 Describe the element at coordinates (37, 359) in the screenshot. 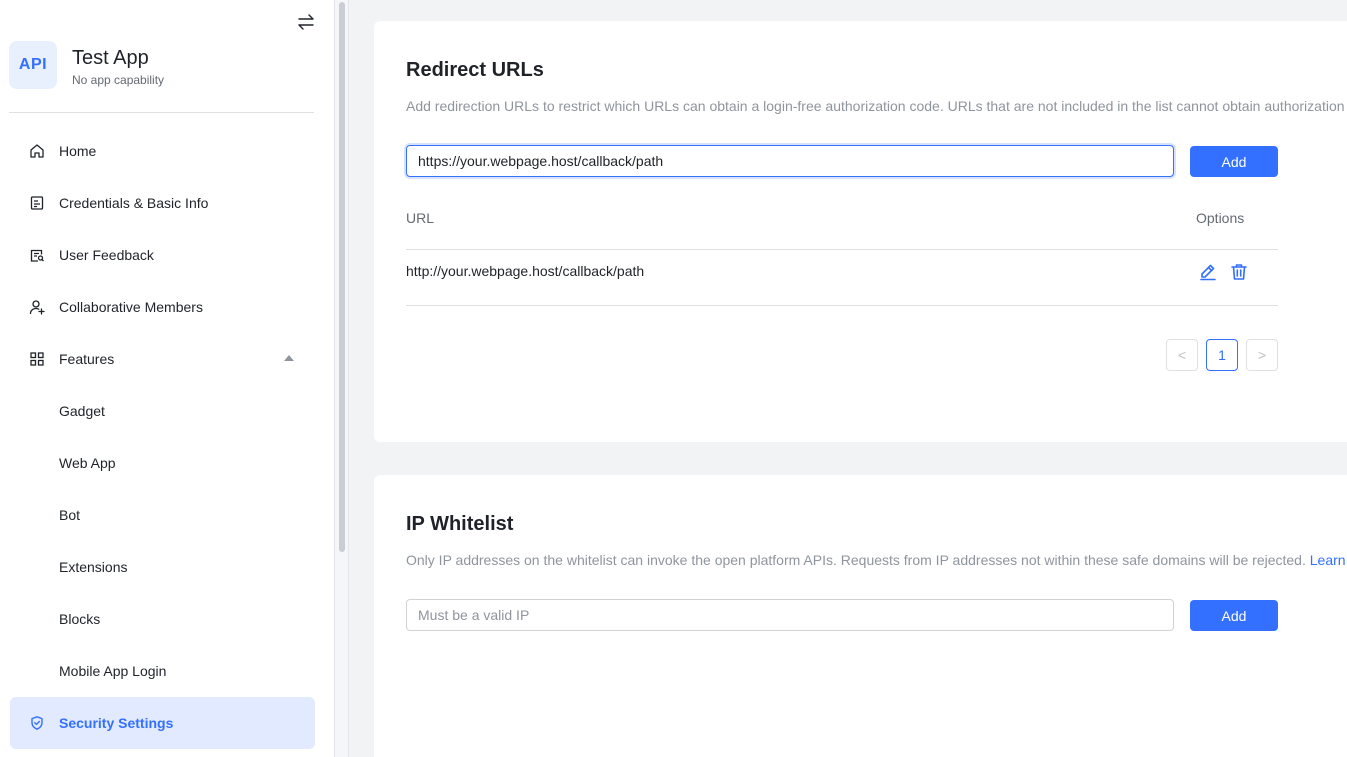

I see `grid-icon` at that location.